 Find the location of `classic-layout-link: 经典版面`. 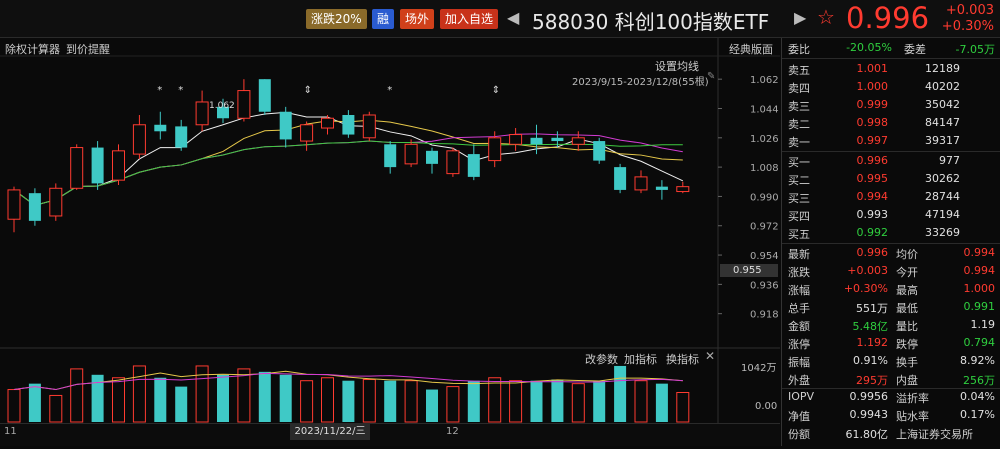

classic-layout-link: 经典版面 is located at coordinates (751, 49).